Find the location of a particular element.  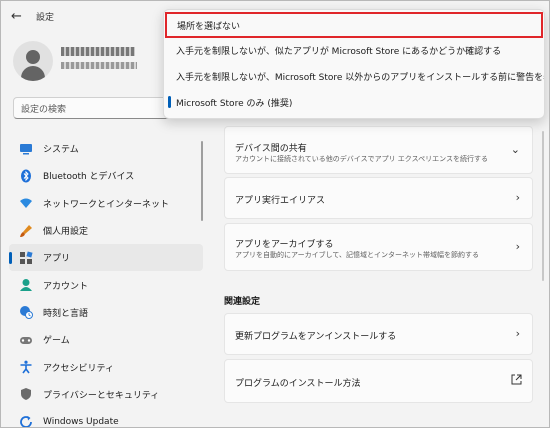

avatar-body is located at coordinates (33, 73).